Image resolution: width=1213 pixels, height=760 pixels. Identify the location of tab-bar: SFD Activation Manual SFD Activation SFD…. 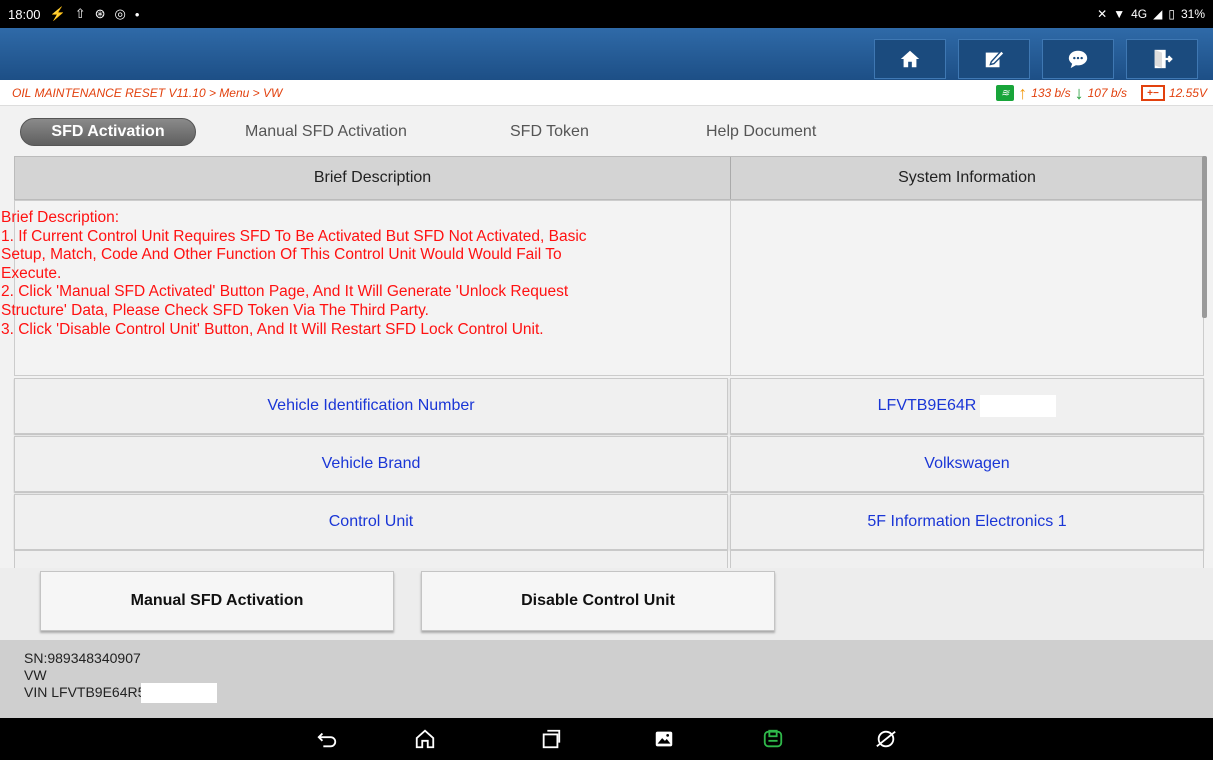
(606, 131).